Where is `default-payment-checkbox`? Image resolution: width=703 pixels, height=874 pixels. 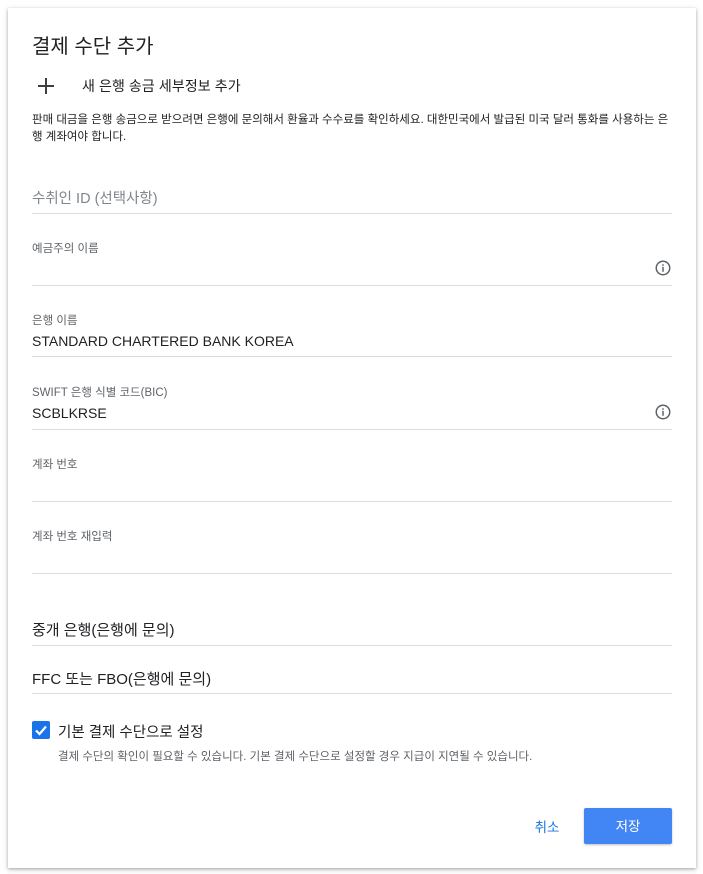
default-payment-checkbox is located at coordinates (41, 730).